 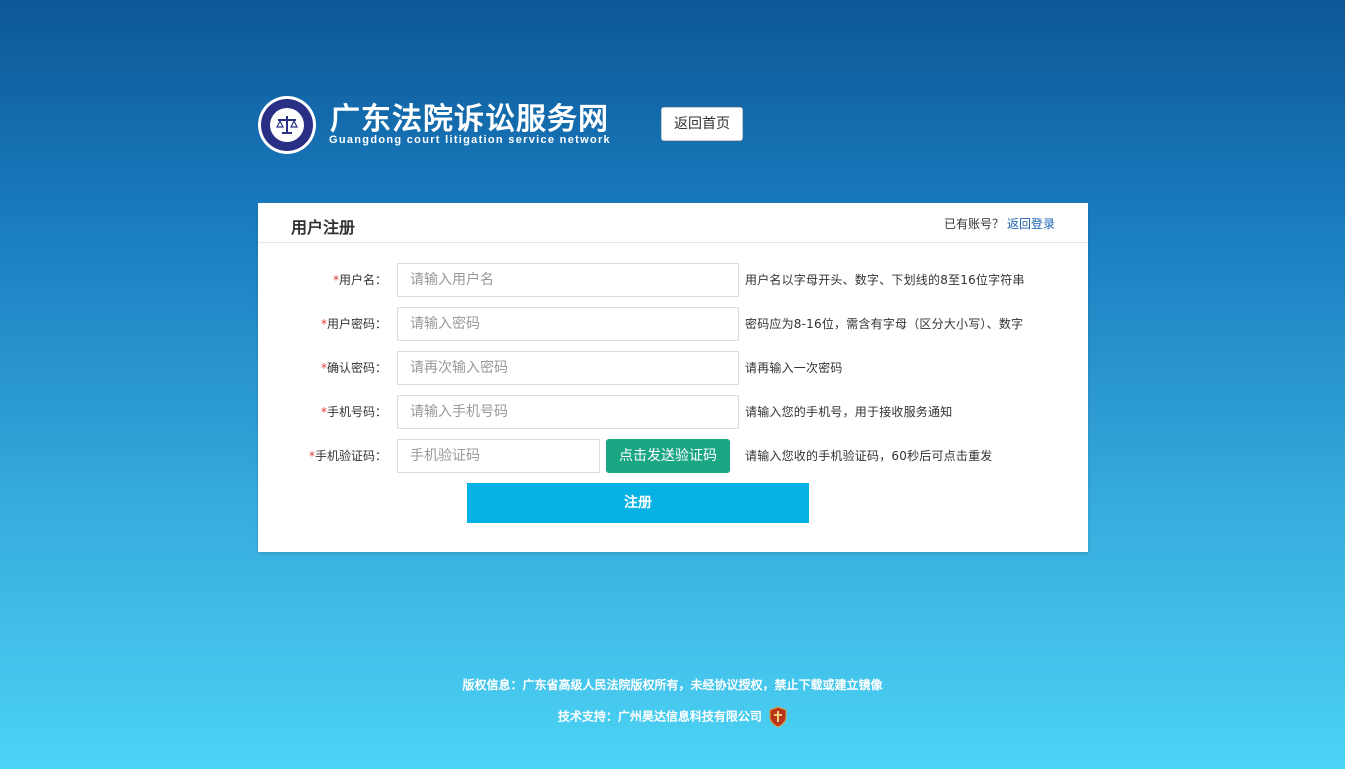 What do you see at coordinates (353, 368) in the screenshot?
I see `confirm-password-label: *确认密码：` at bounding box center [353, 368].